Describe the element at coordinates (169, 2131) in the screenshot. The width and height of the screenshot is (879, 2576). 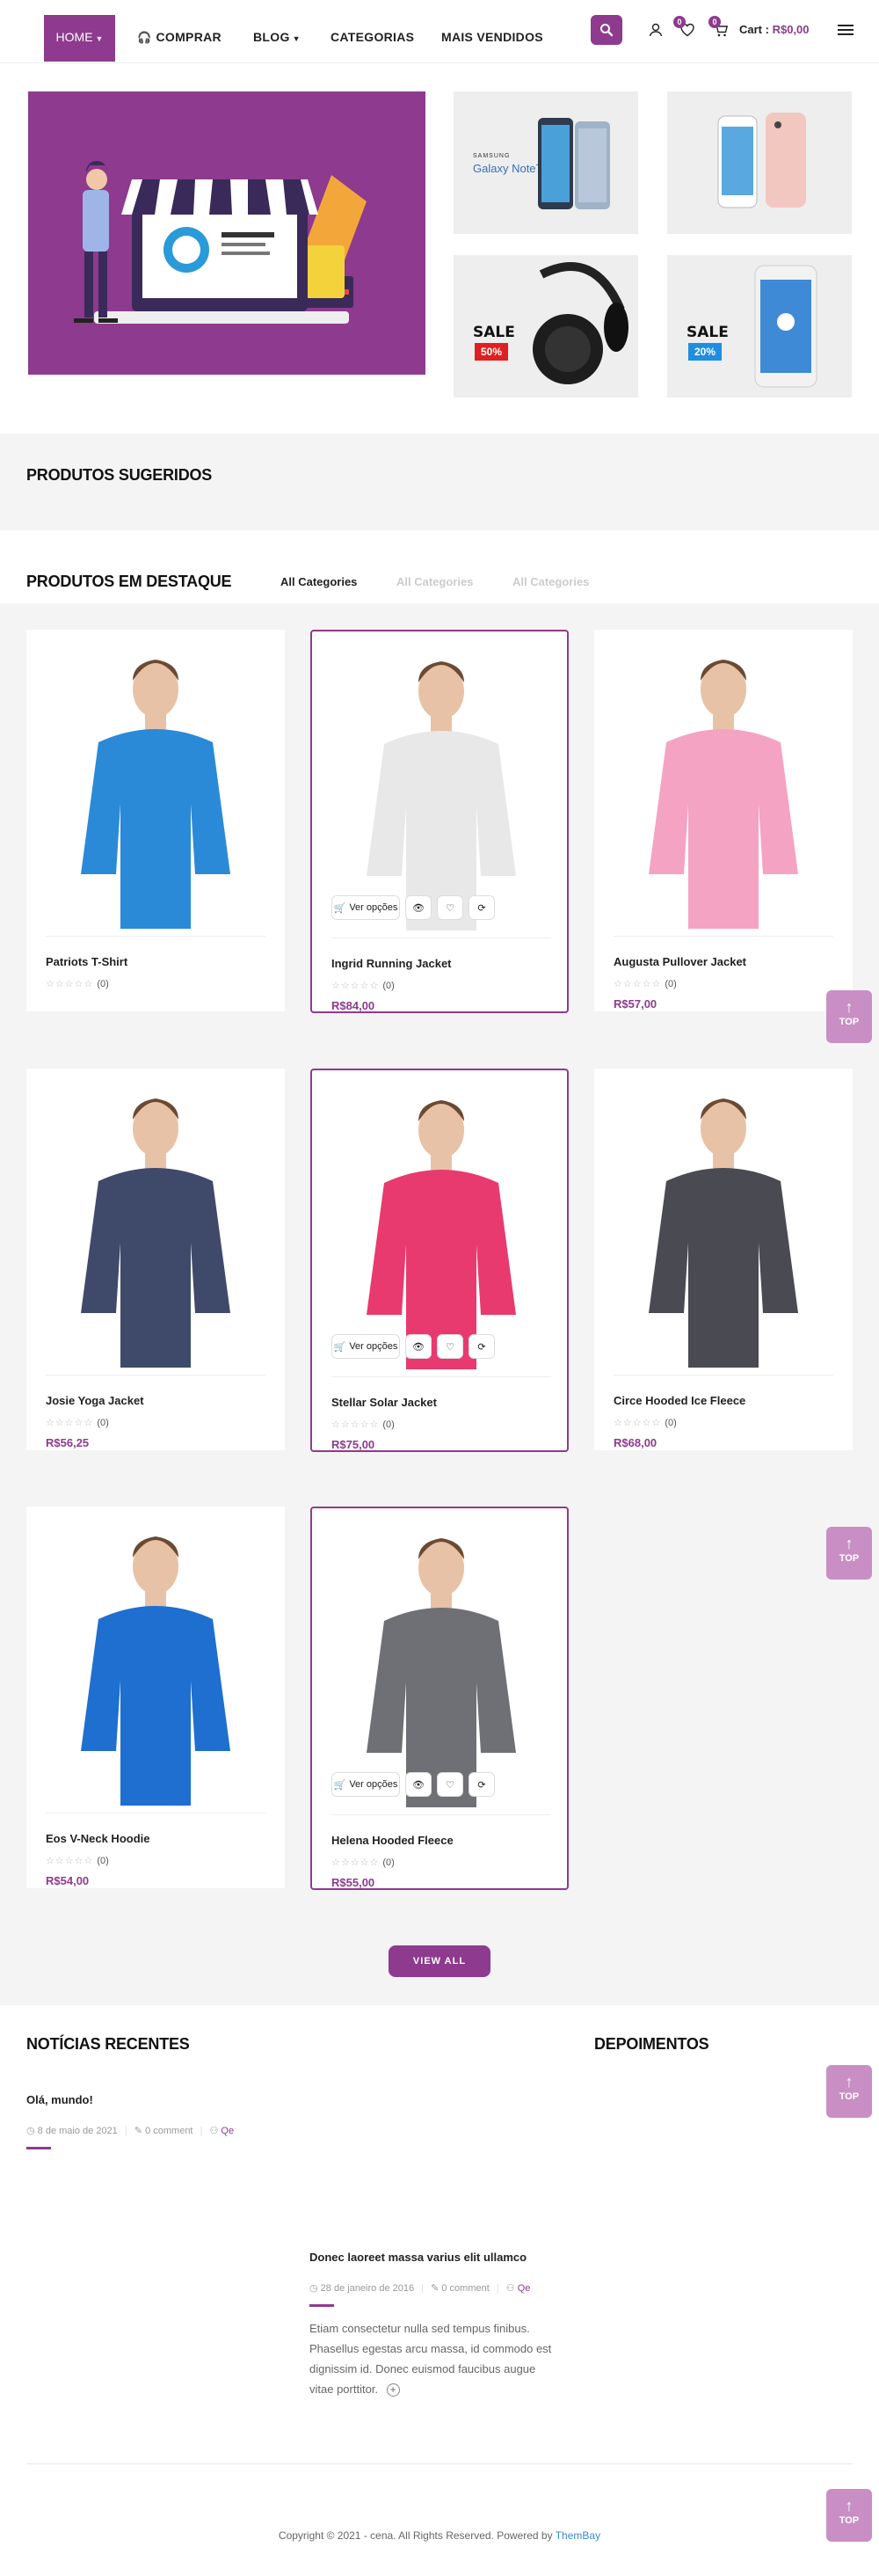
I see `news-post-comments: 0 comment` at that location.